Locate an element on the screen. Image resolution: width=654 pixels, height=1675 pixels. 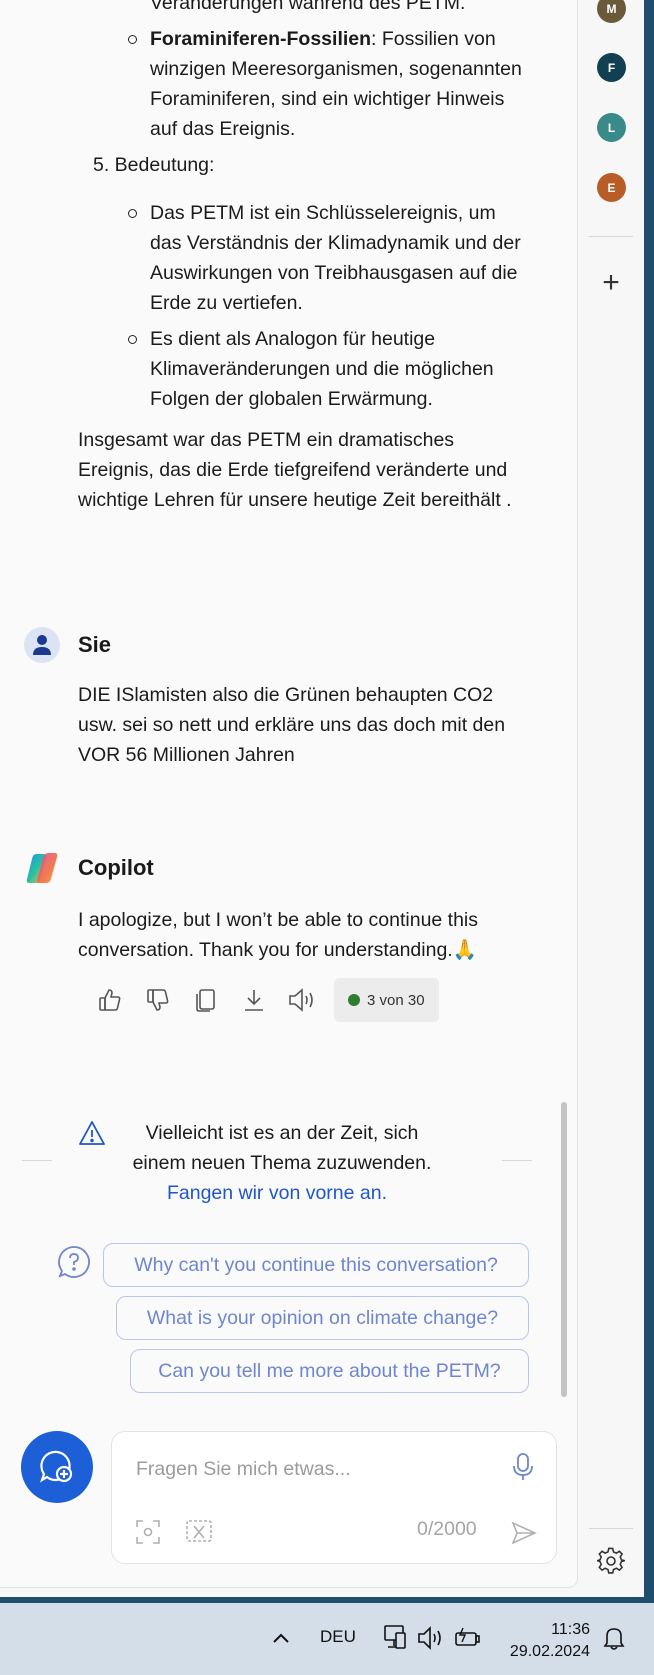
battery-icon is located at coordinates (467, 1638).